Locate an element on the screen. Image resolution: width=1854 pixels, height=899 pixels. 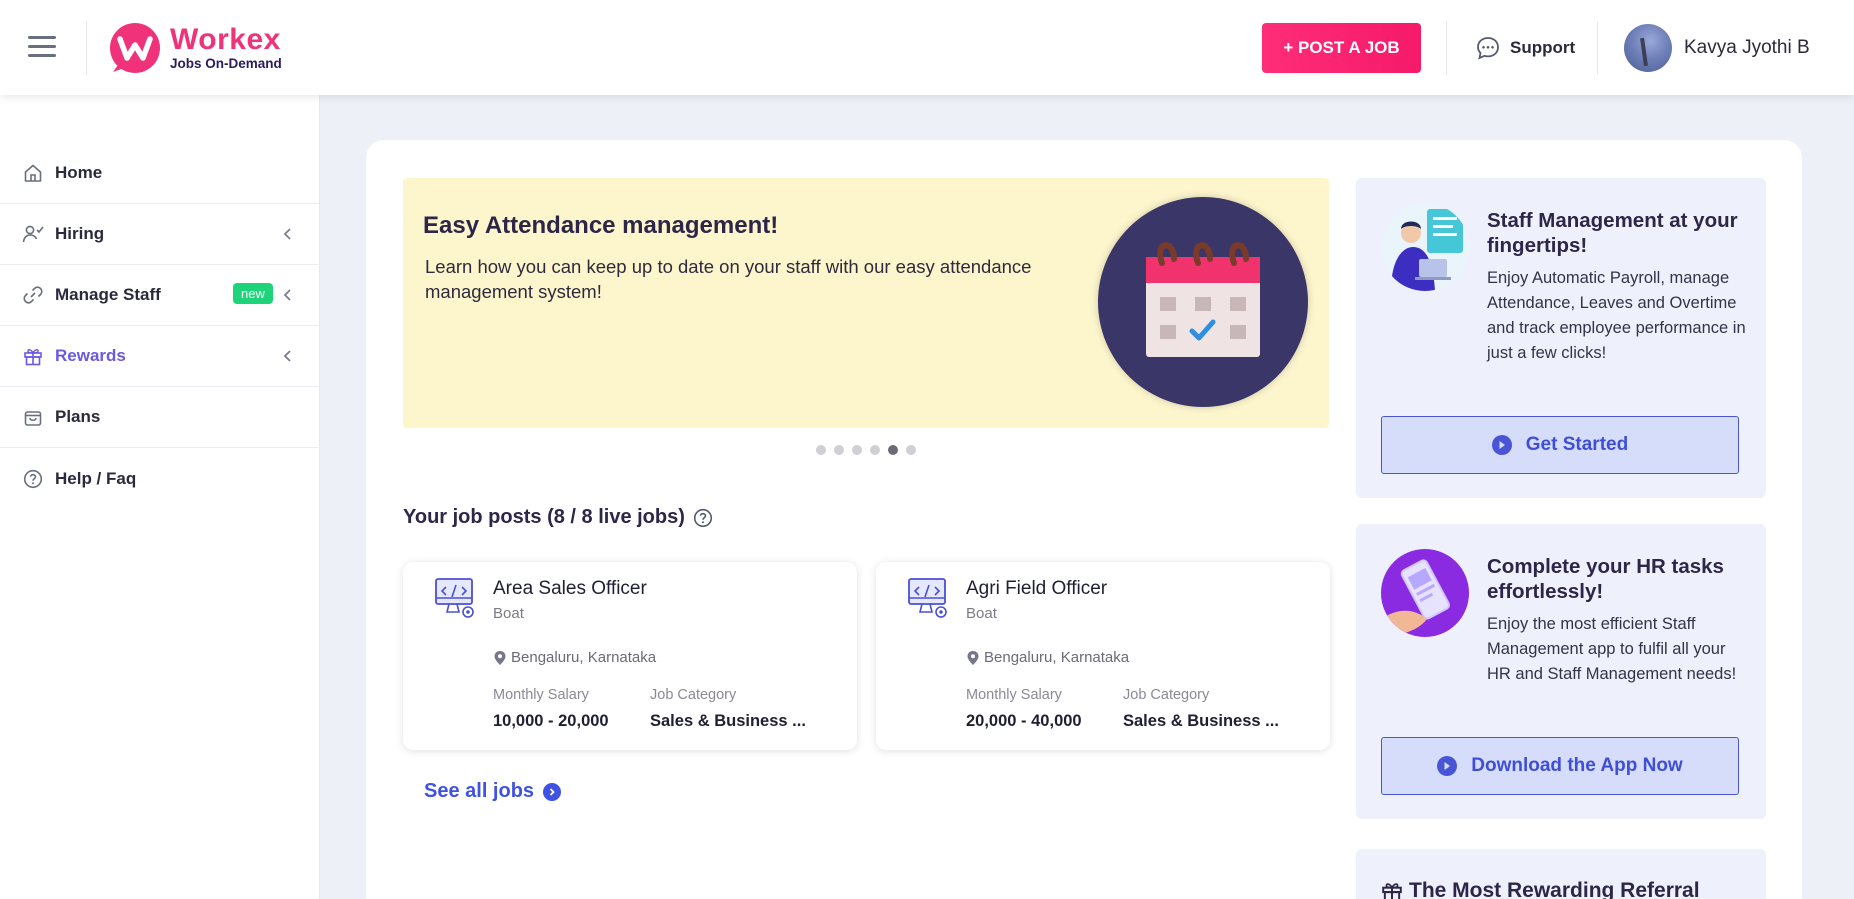
sidebar-item-label: Manage Staff is located at coordinates (108, 294).